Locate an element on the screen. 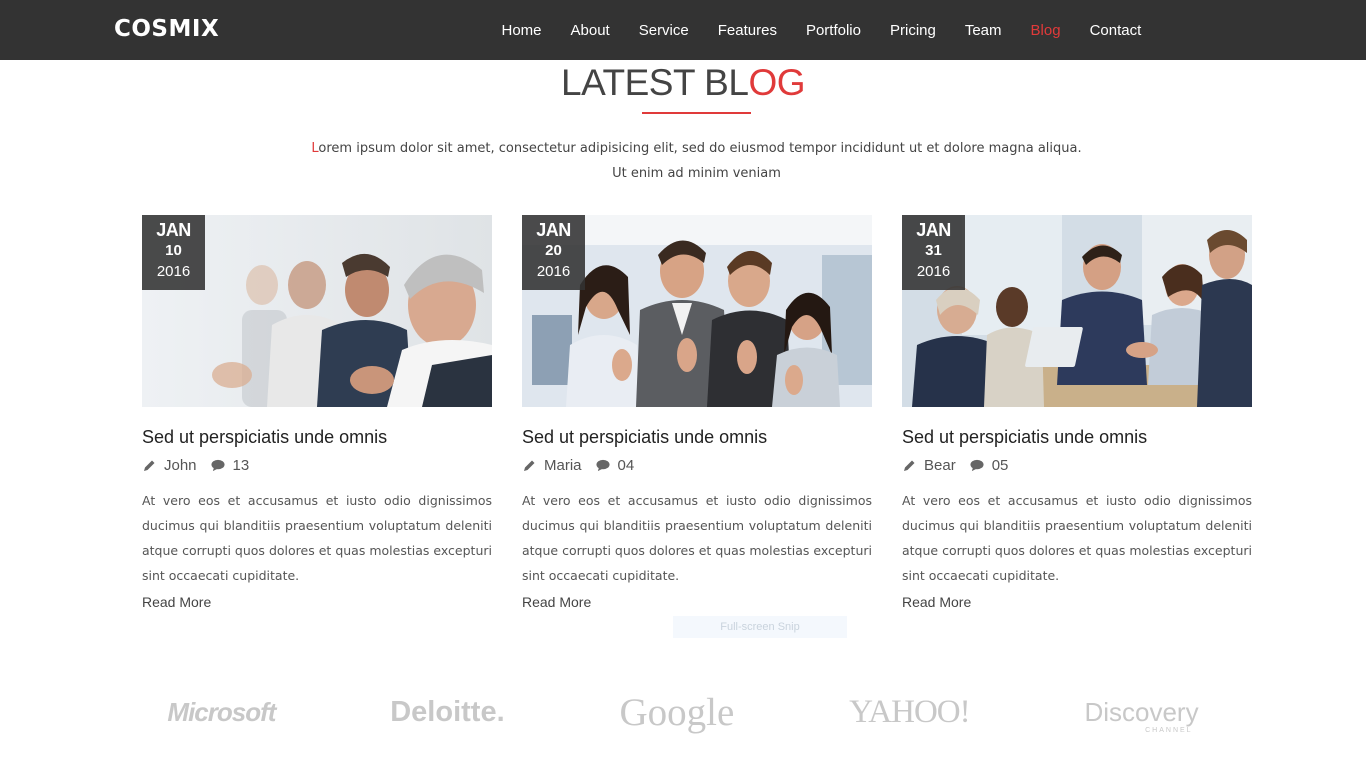 The image size is (1366, 768). blog-card-meta: John 13 is located at coordinates (317, 465).